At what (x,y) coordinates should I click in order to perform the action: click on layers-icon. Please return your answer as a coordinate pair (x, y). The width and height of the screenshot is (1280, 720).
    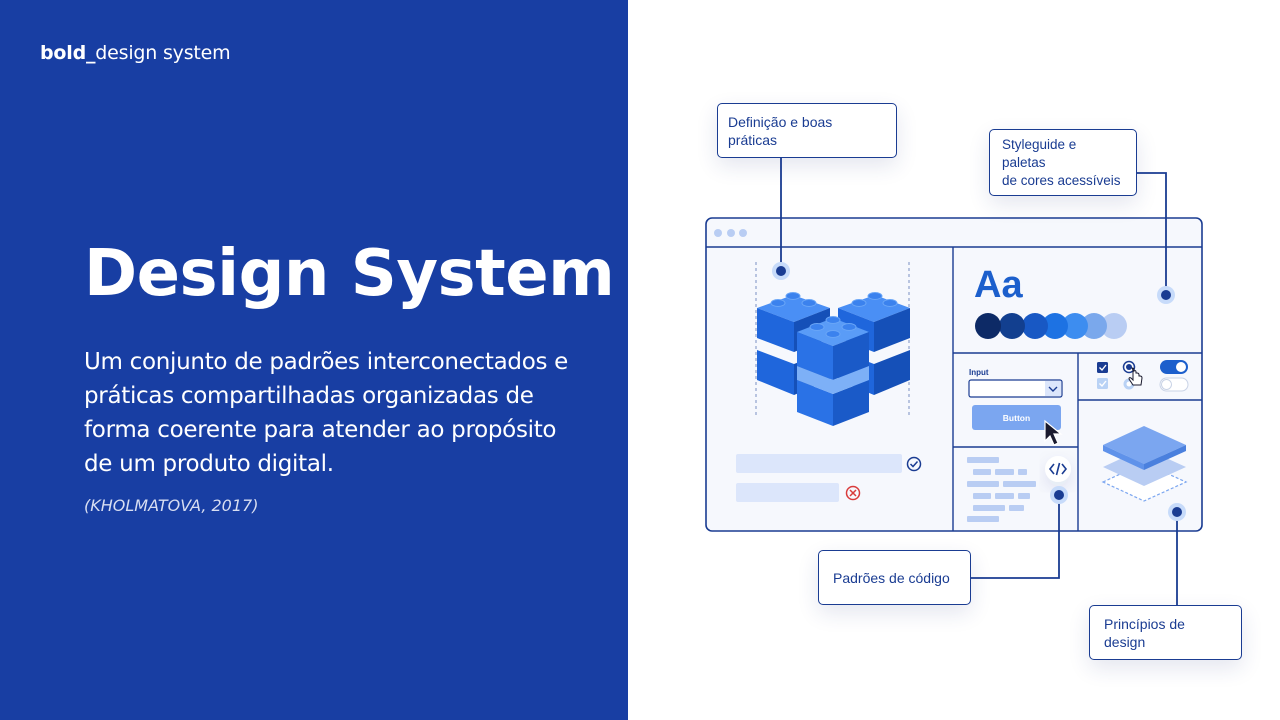
    Looking at the image, I should click on (1144, 464).